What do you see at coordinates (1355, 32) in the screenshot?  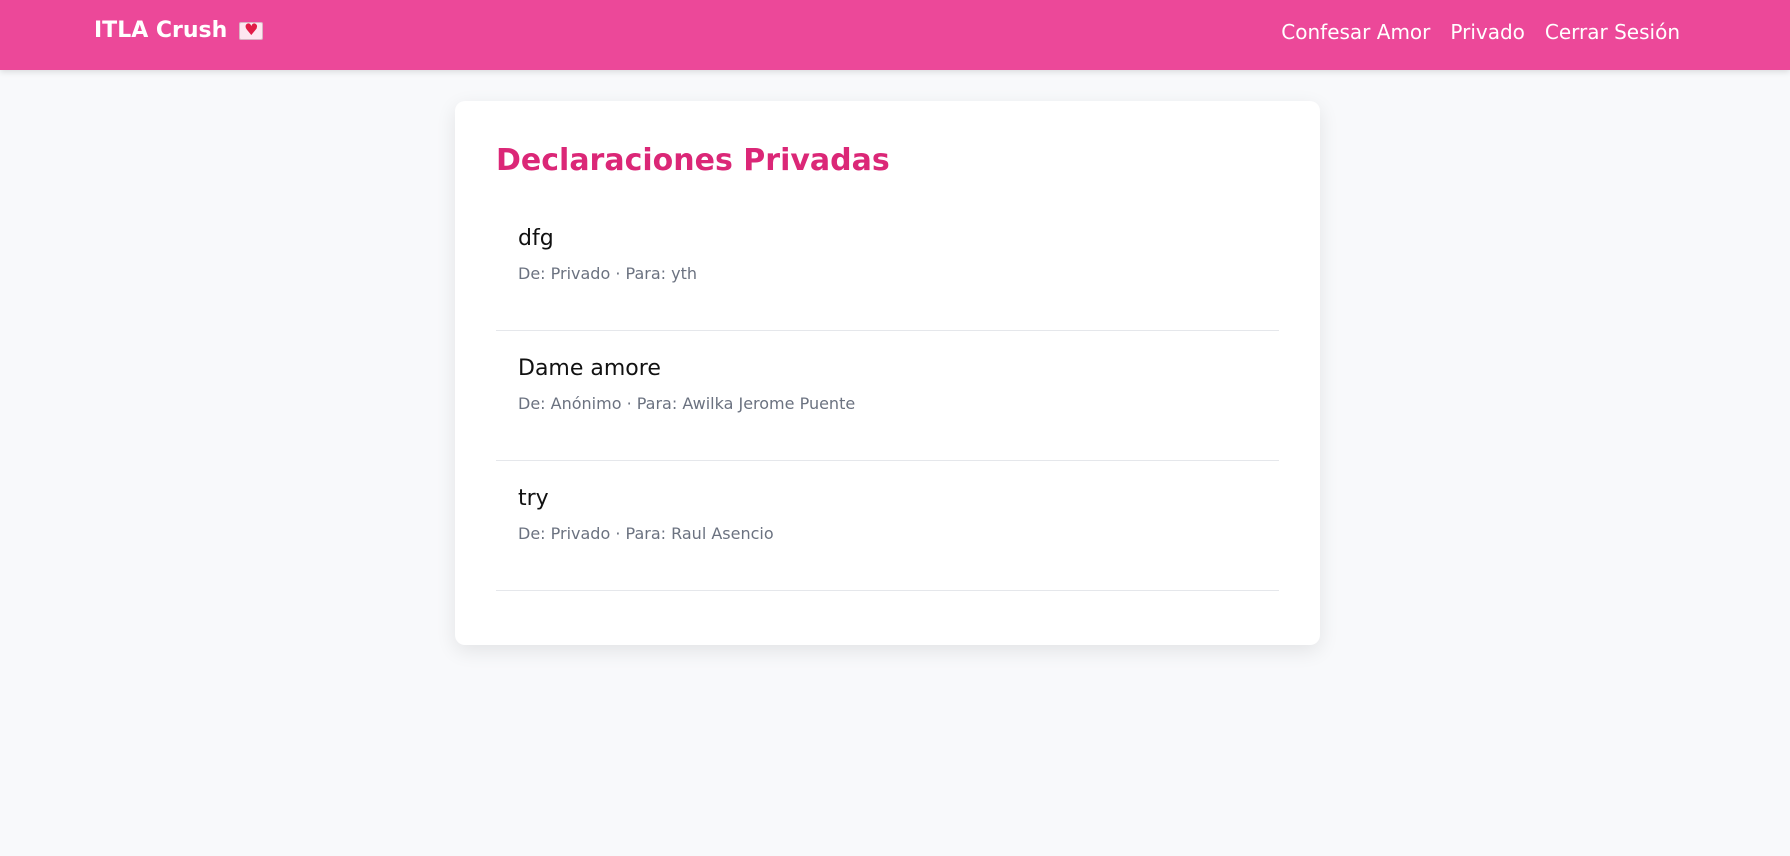 I see `nav-link-confesar-amor: Confesar Amor` at bounding box center [1355, 32].